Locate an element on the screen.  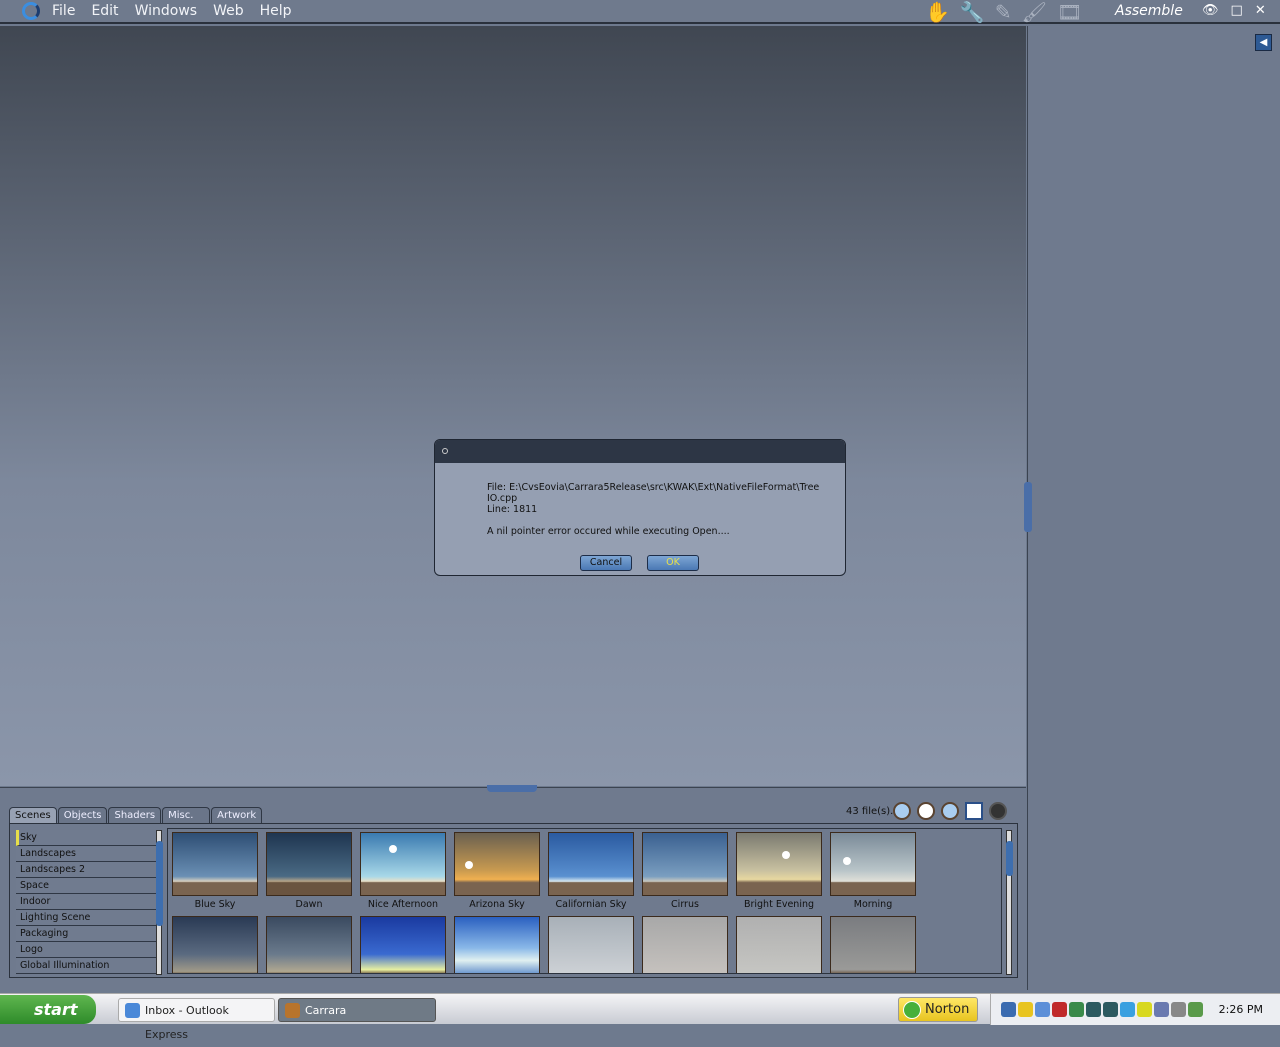
system-tray: 2:26 PM is located at coordinates (1135, 1009).